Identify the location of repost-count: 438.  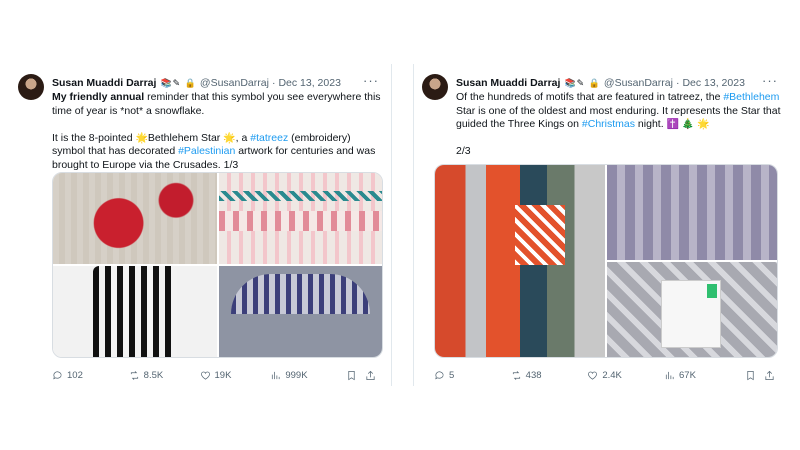
(533, 375).